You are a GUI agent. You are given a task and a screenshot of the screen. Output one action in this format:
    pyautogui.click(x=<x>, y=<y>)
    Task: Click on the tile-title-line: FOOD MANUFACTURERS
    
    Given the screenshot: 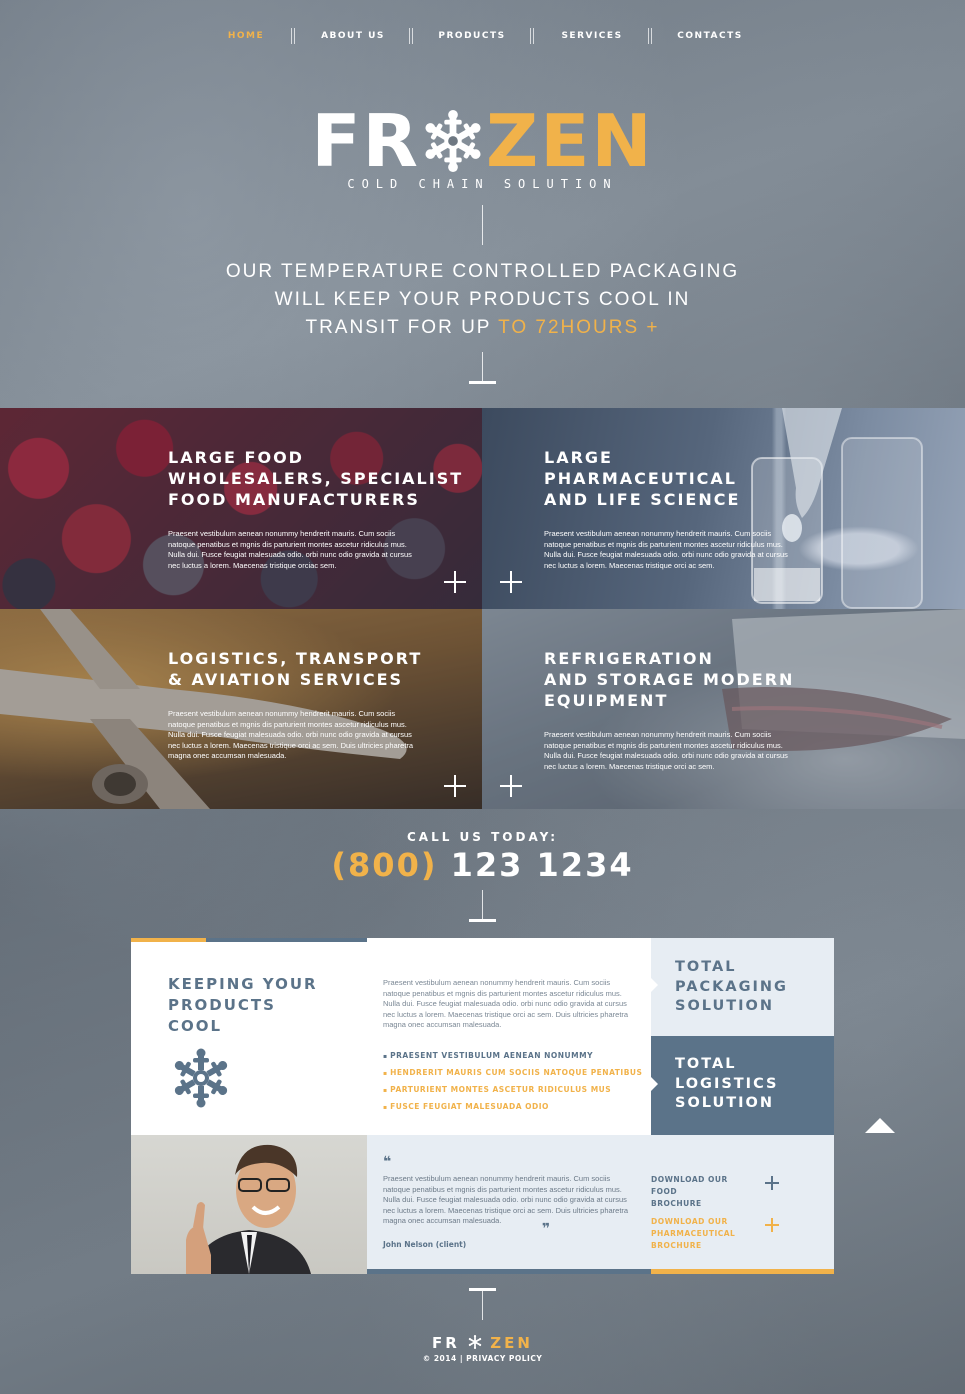 What is the action you would take?
    pyautogui.click(x=294, y=499)
    